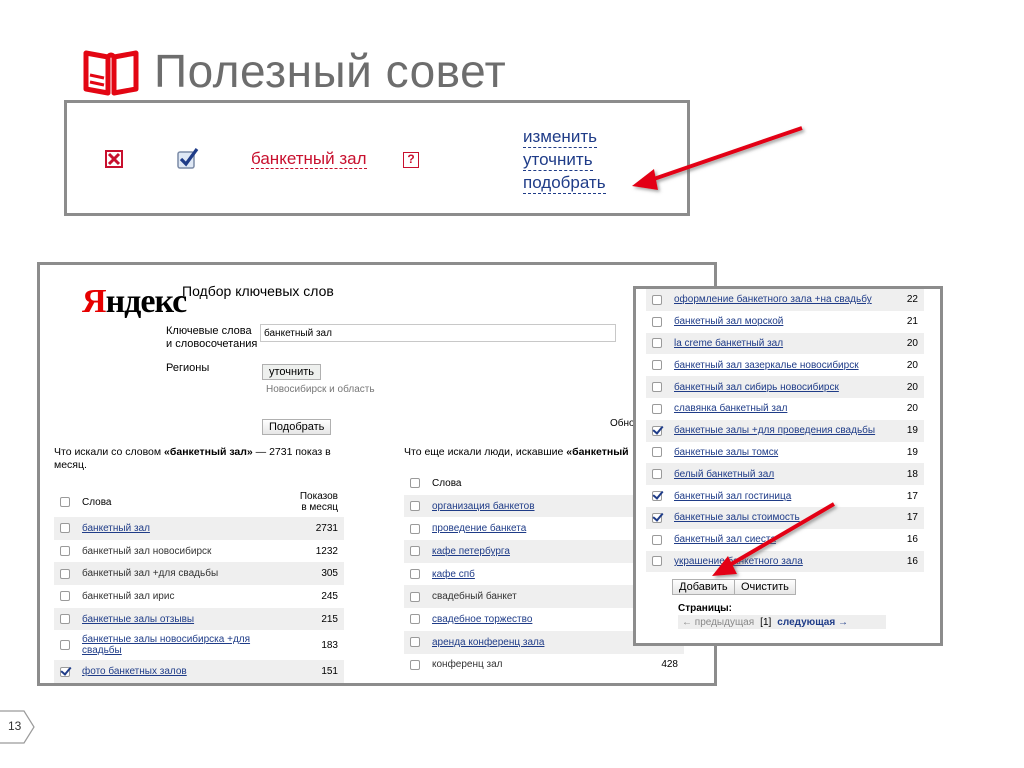 This screenshot has height=768, width=1024. I want to click on region-refine-button: уточнить, so click(292, 372).